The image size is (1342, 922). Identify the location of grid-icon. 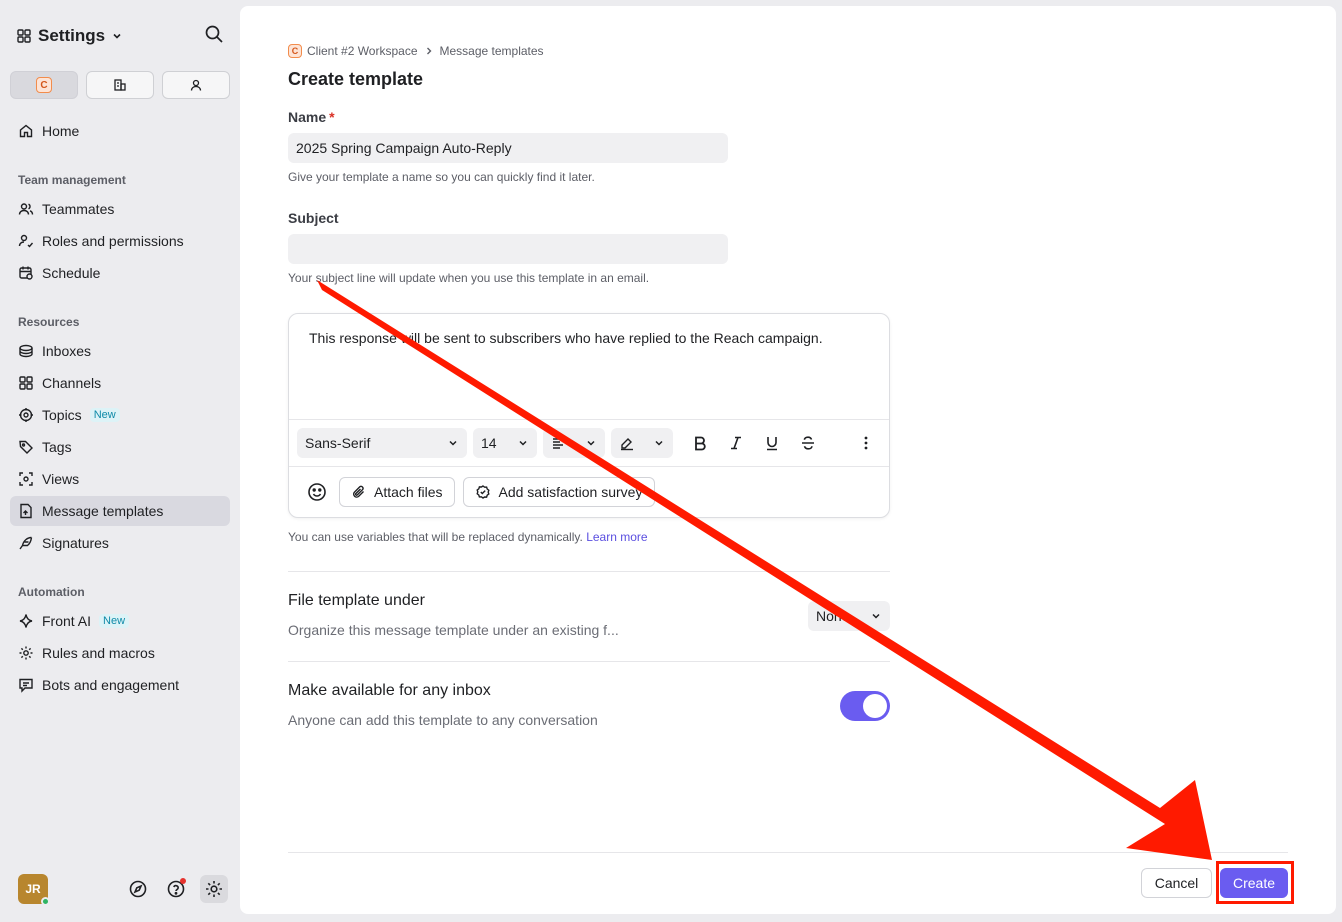
(24, 36).